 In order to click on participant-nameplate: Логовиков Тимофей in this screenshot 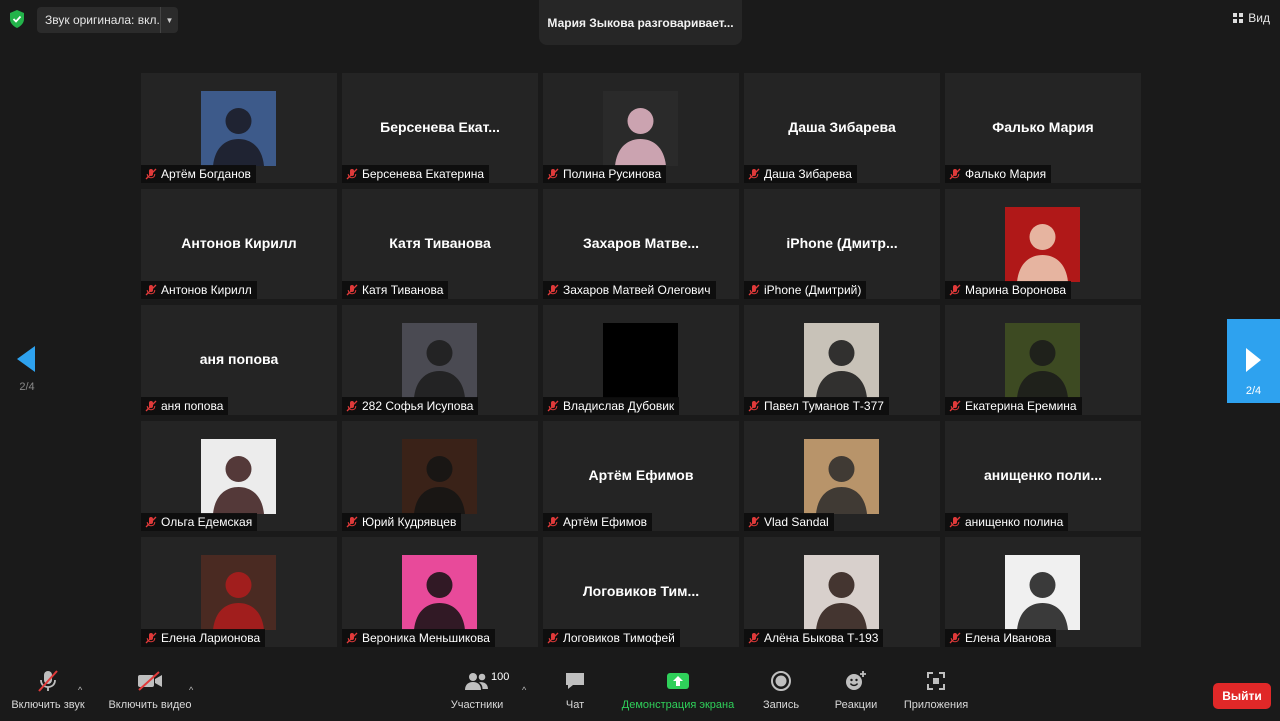, I will do `click(611, 638)`.